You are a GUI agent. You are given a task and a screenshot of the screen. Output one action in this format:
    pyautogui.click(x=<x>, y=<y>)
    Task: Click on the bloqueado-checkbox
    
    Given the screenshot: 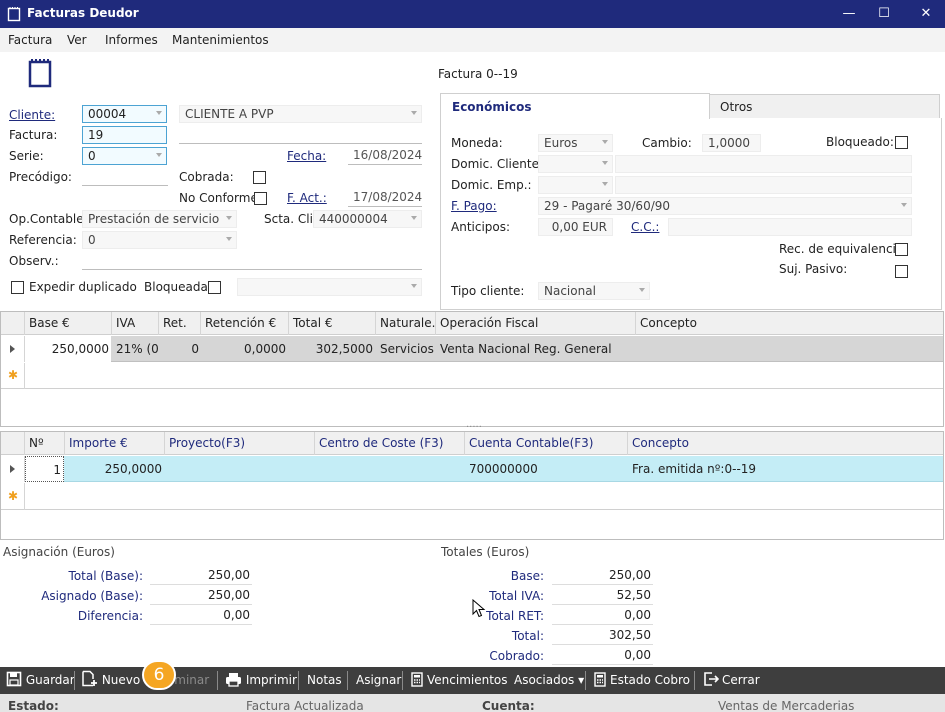 What is the action you would take?
    pyautogui.click(x=901, y=142)
    